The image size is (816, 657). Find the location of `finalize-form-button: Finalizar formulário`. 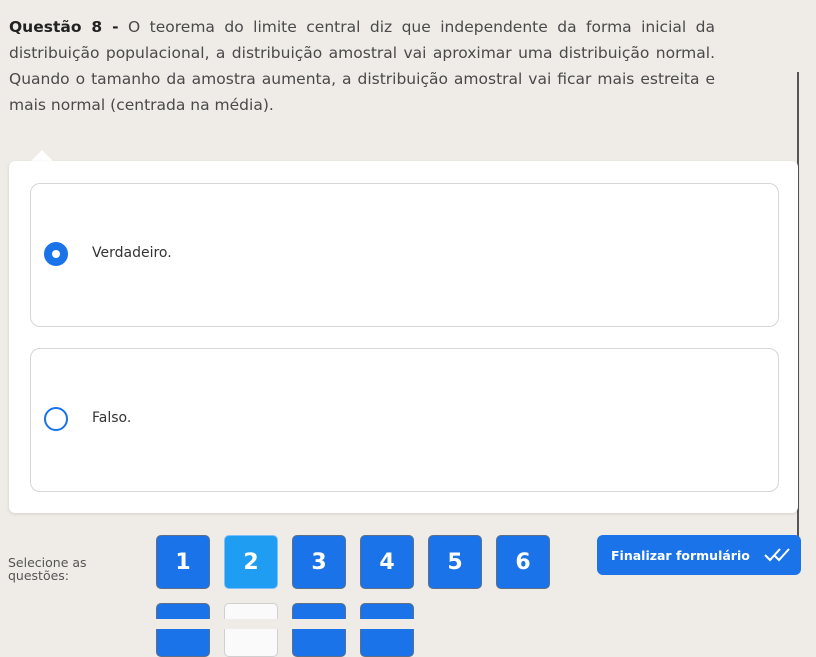

finalize-form-button: Finalizar formulário is located at coordinates (699, 555).